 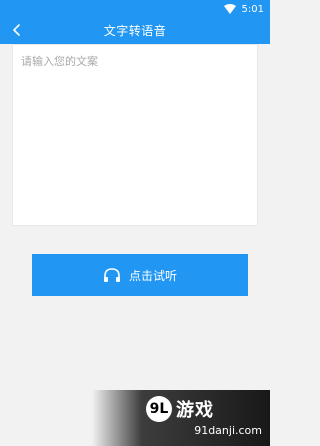 I want to click on headphones-icon, so click(x=112, y=275).